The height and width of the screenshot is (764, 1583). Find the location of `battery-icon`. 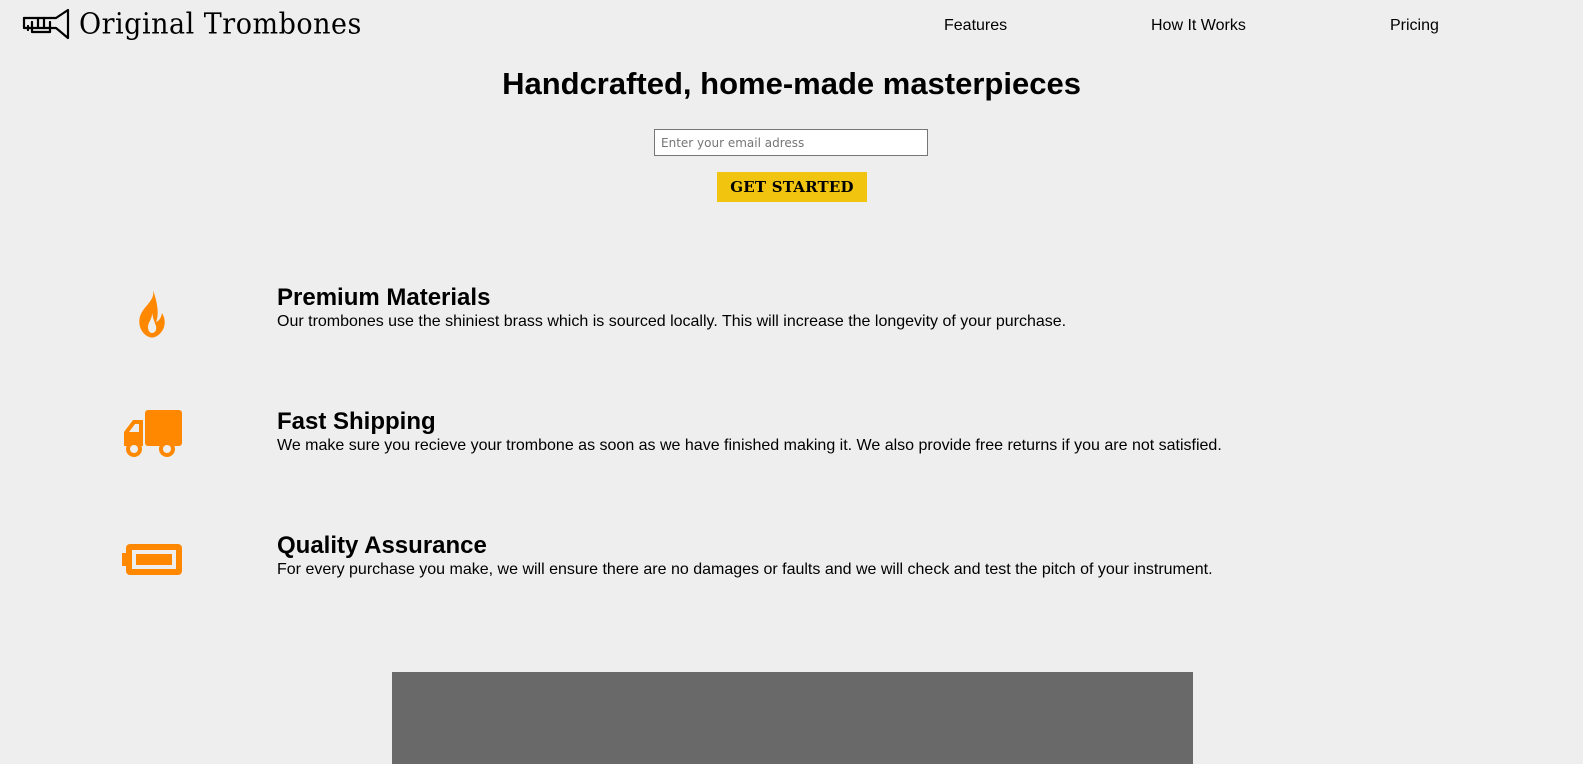

battery-icon is located at coordinates (152, 559).